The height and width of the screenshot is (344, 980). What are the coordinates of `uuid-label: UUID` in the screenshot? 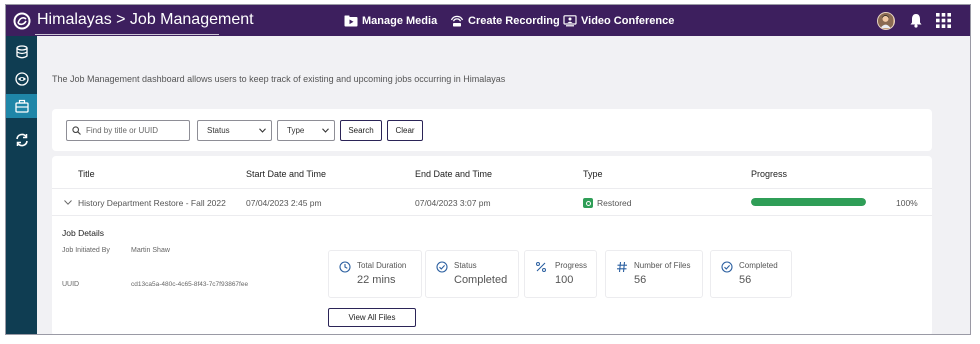 It's located at (71, 284).